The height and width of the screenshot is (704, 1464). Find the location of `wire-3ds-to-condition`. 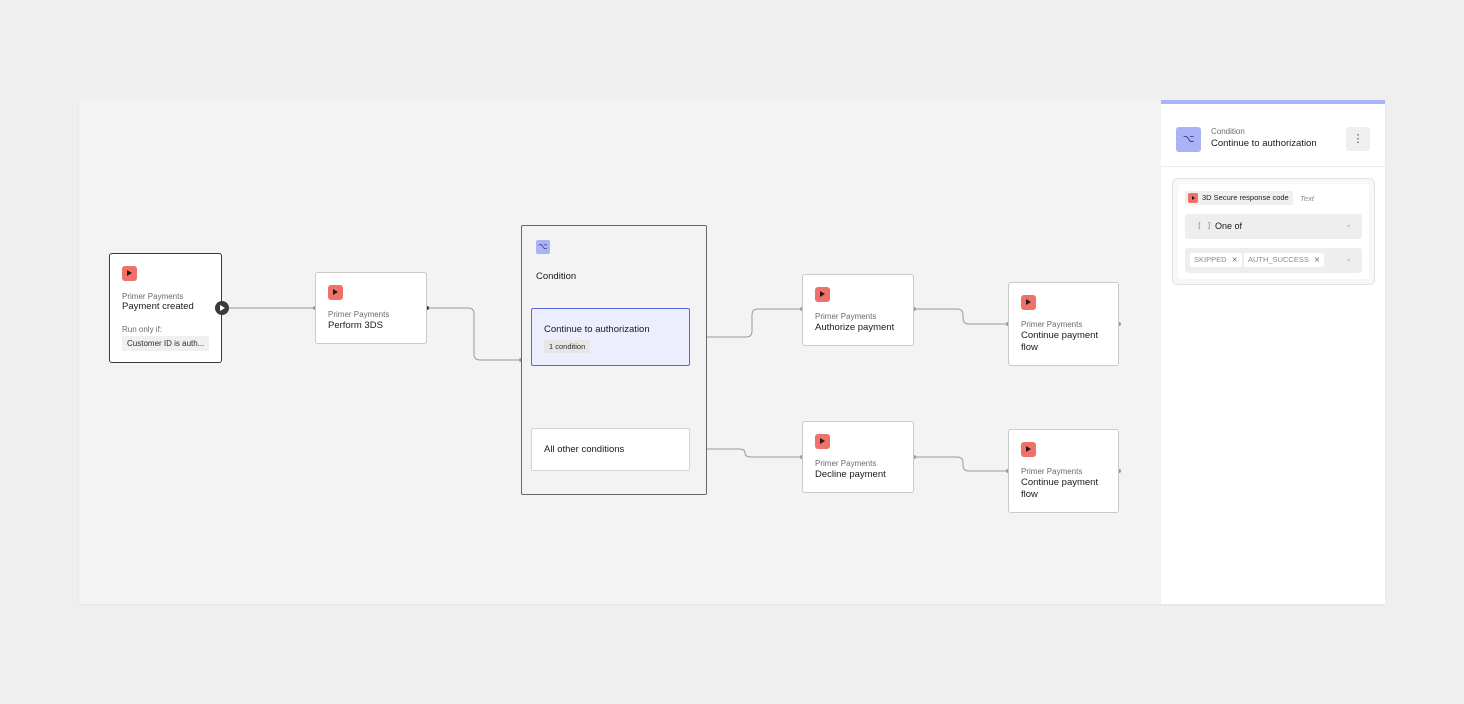

wire-3ds-to-condition is located at coordinates (474, 334).